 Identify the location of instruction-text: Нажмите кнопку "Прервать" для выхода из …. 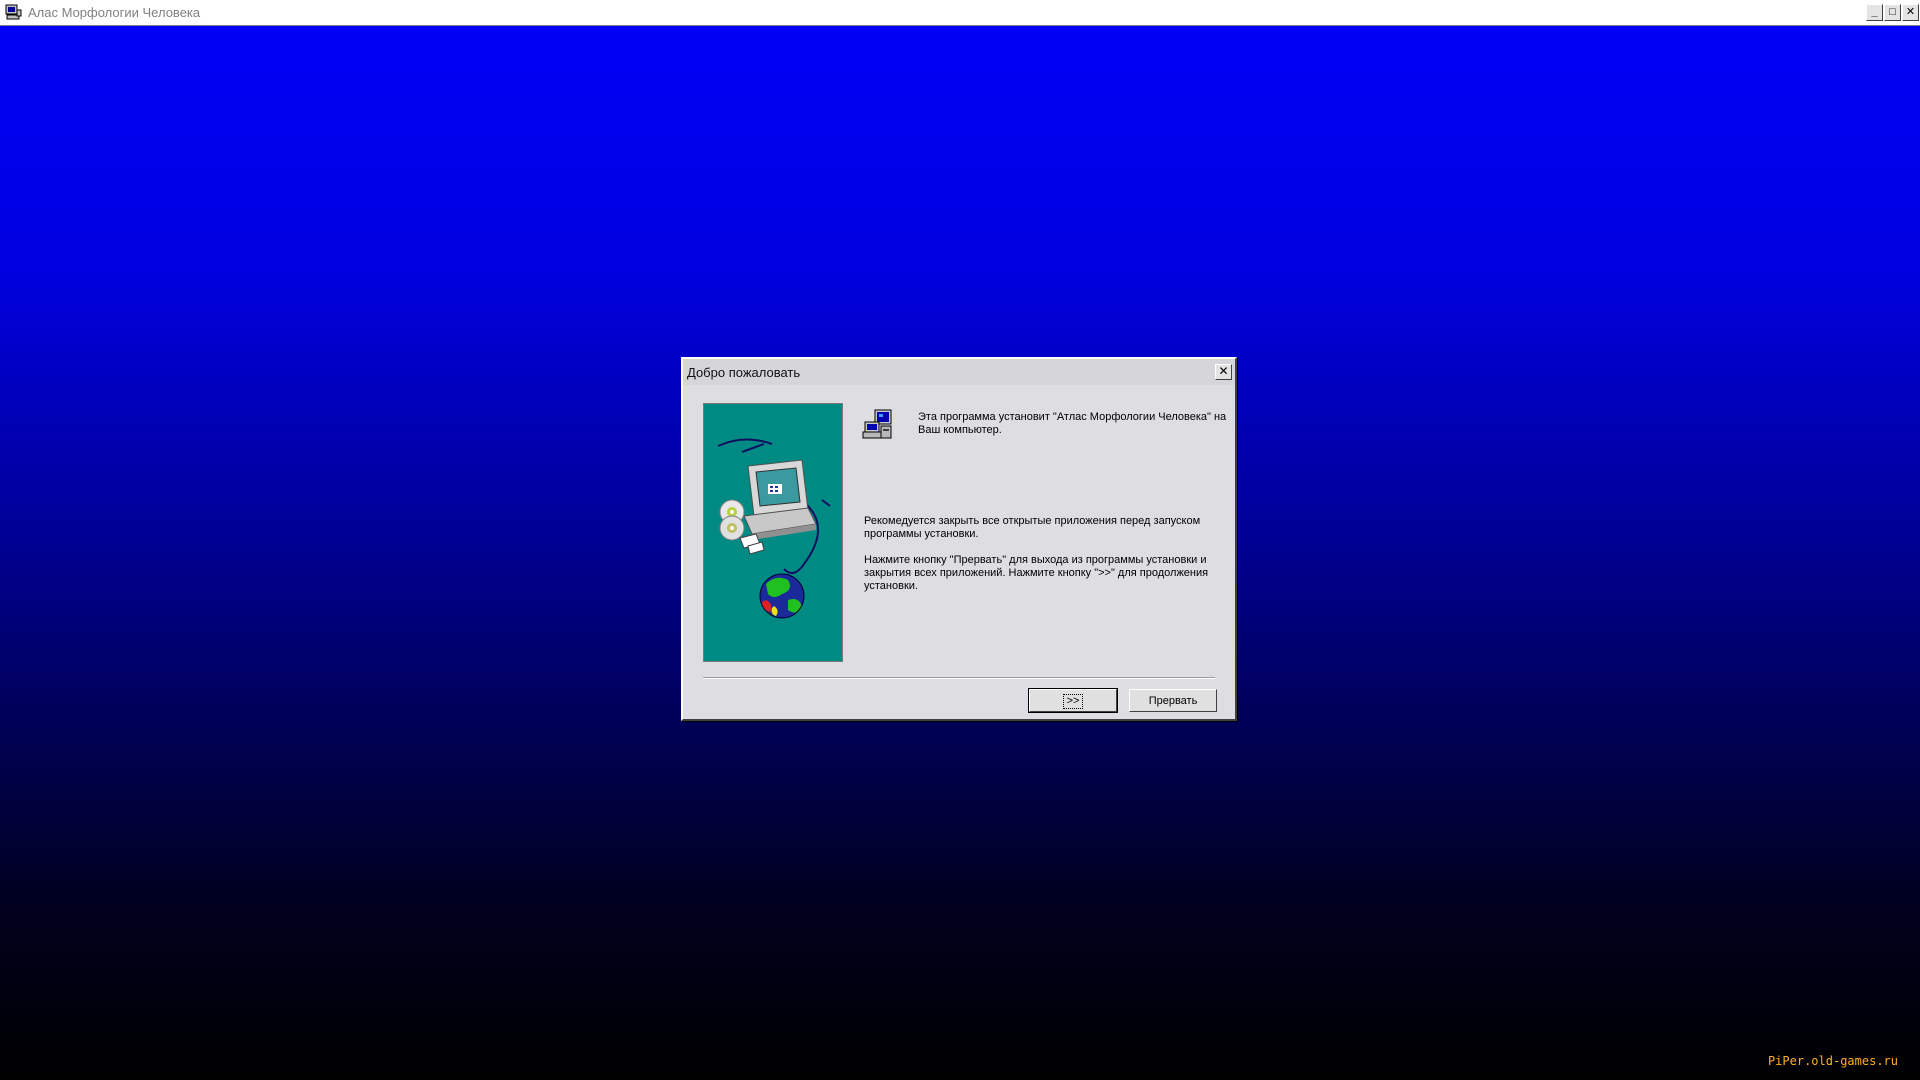
(1036, 573).